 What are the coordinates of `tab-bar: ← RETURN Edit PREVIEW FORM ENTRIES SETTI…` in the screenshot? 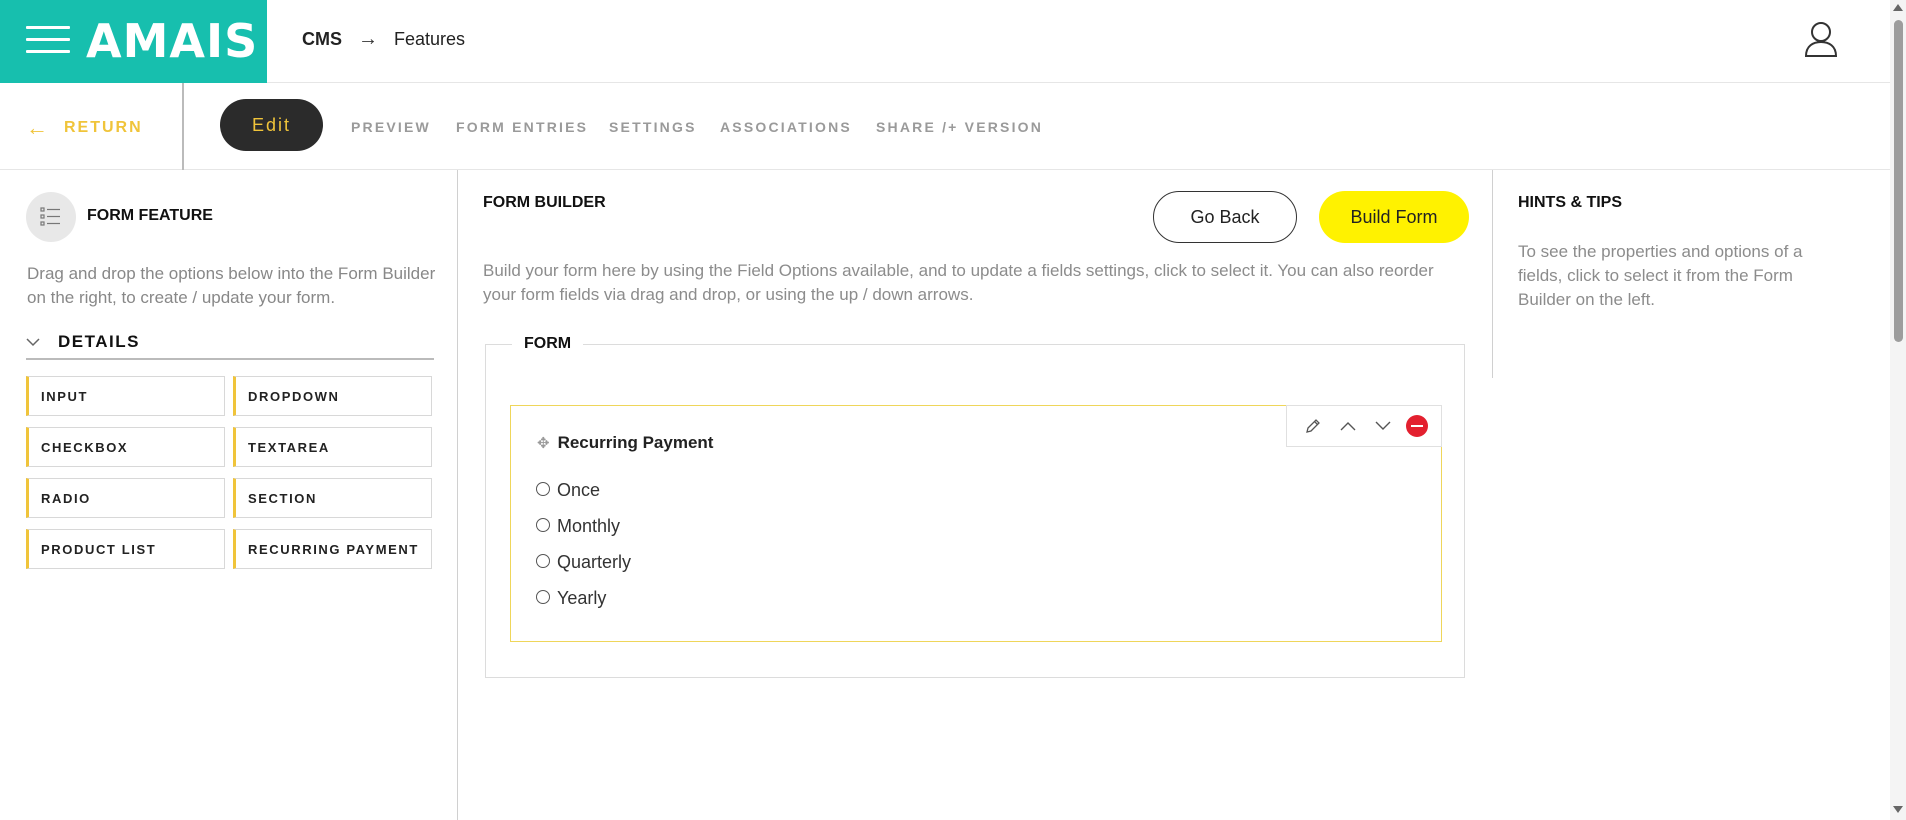 It's located at (945, 126).